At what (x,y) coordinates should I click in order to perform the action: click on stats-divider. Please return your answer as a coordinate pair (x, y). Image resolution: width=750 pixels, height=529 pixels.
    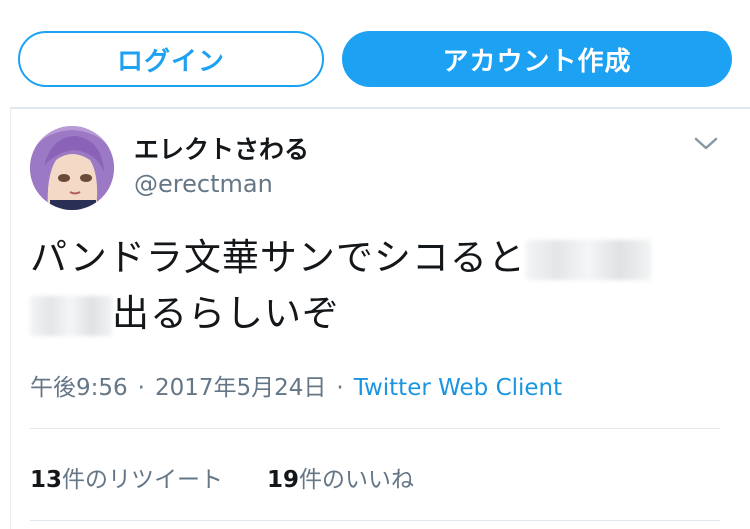
    Looking at the image, I should click on (375, 428).